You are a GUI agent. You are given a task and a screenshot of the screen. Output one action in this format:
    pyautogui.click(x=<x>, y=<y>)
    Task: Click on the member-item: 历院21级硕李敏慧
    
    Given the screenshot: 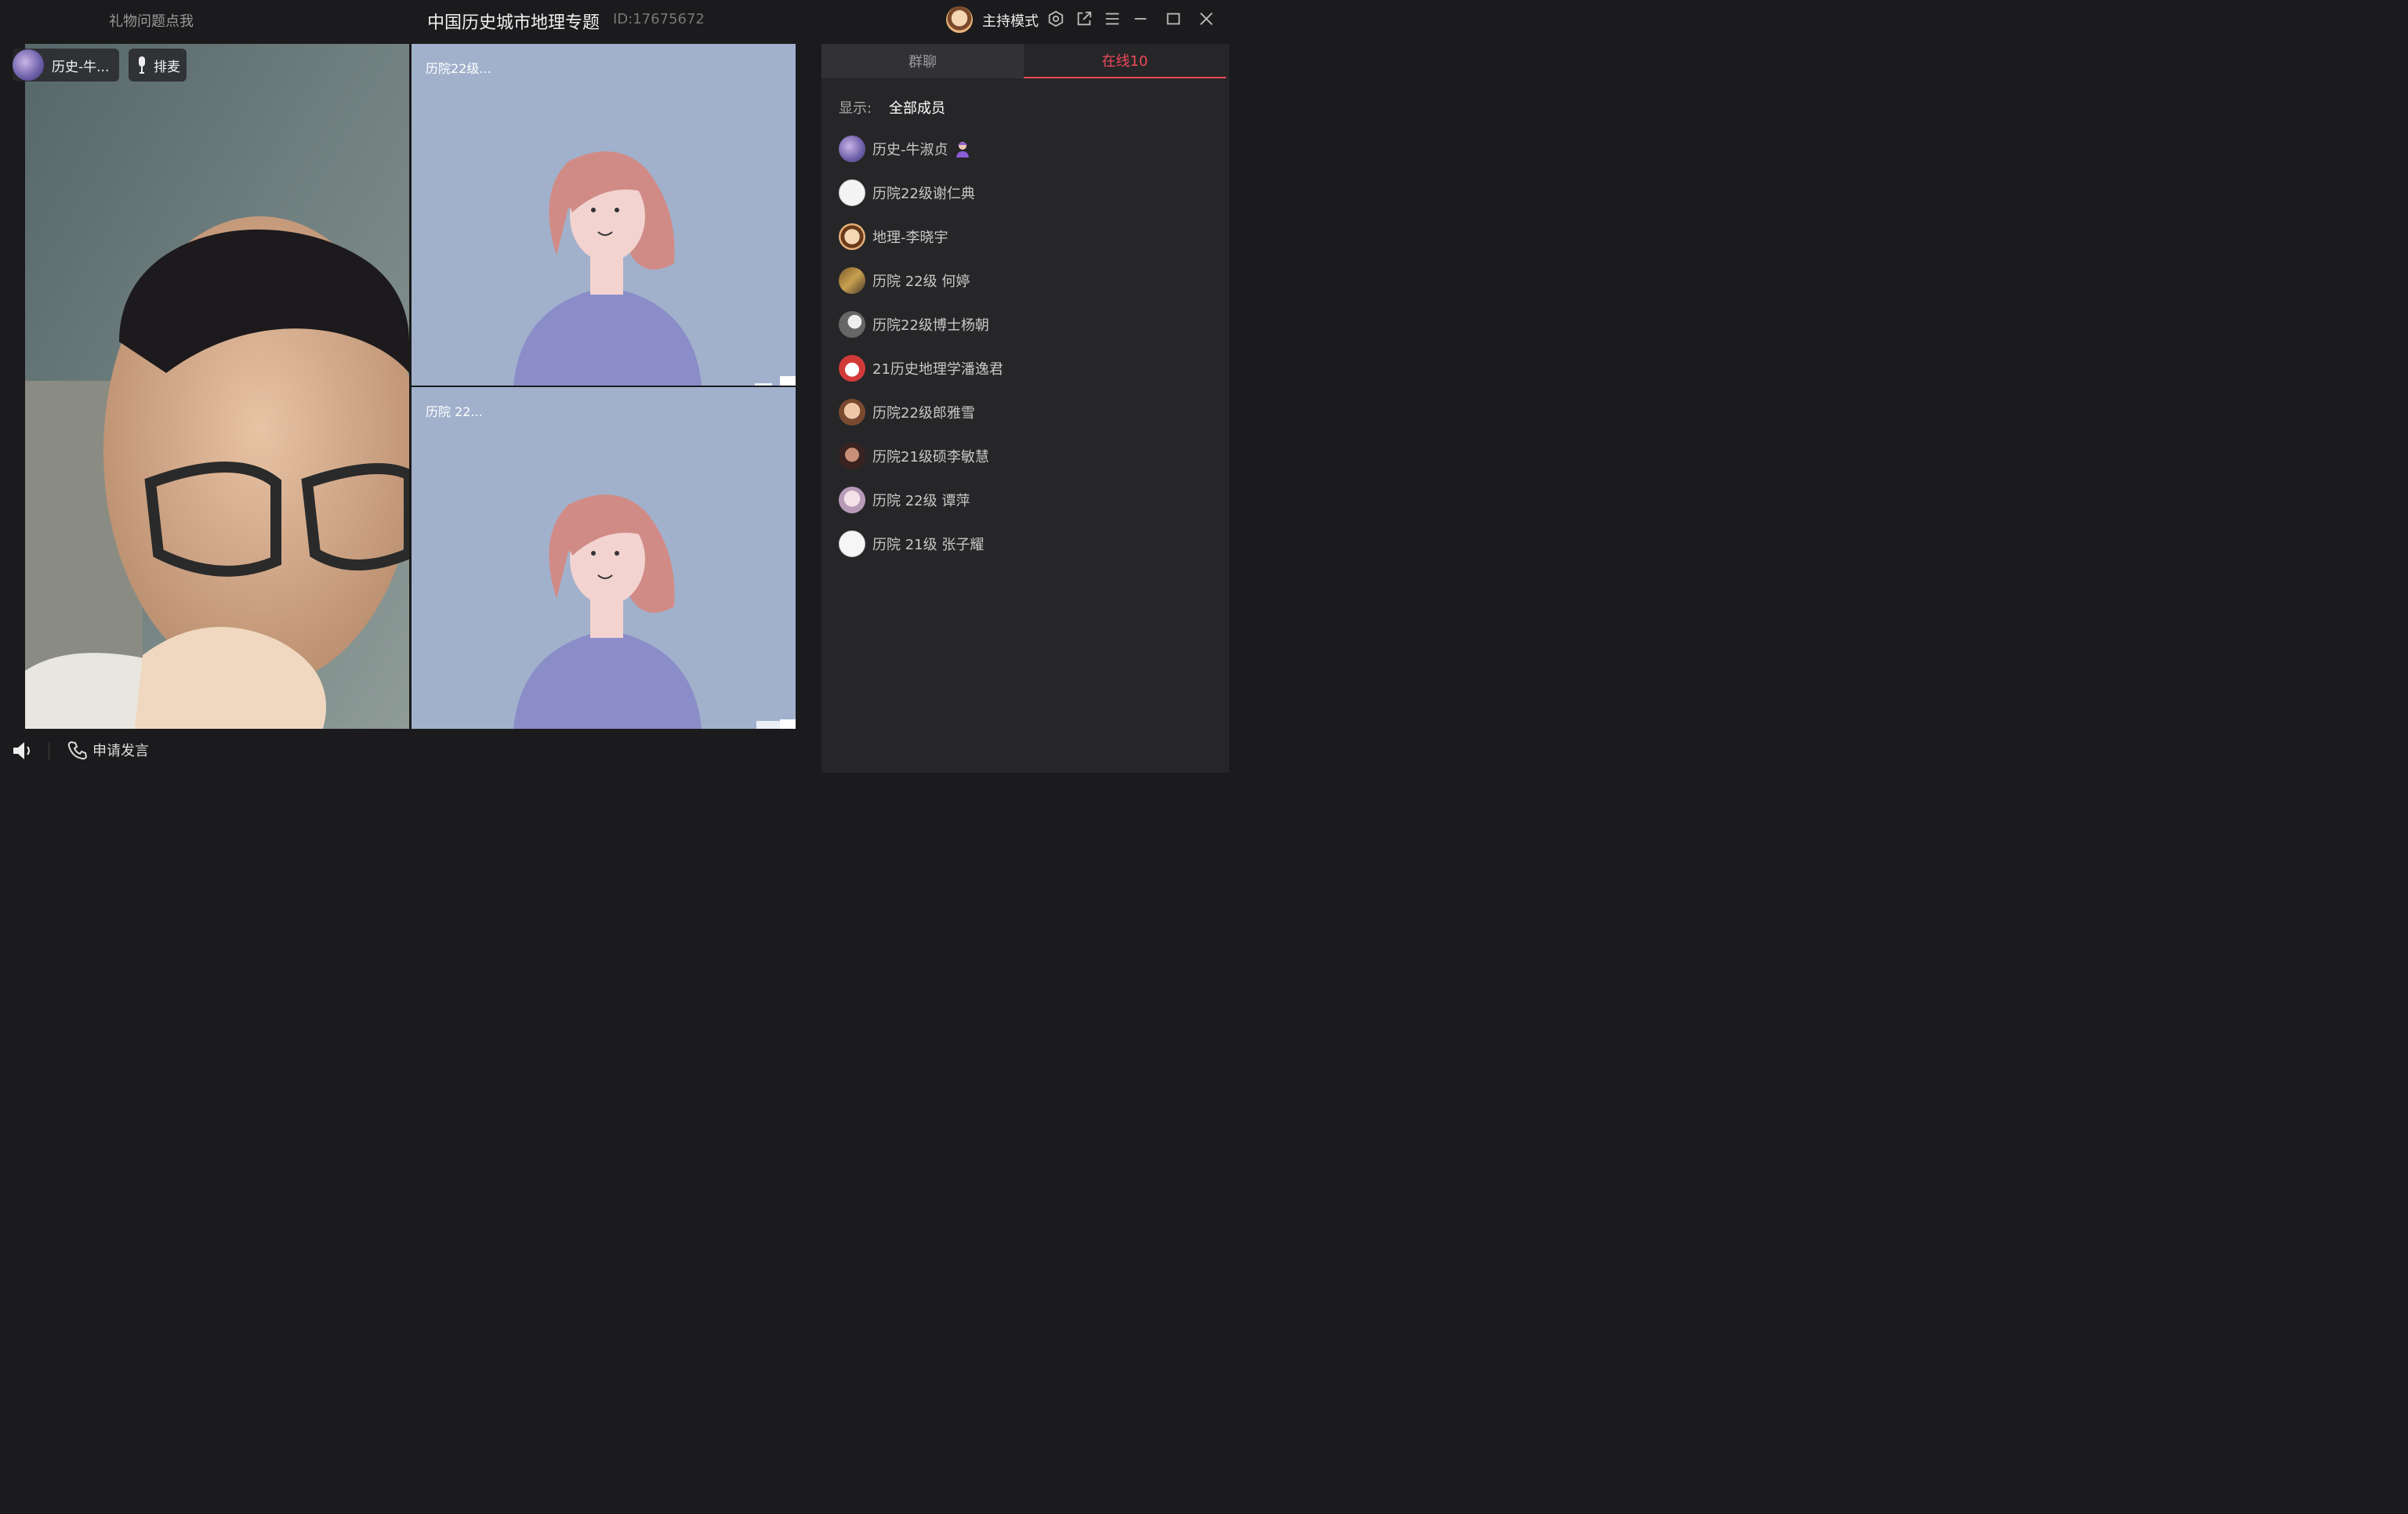 What is the action you would take?
    pyautogui.click(x=914, y=456)
    